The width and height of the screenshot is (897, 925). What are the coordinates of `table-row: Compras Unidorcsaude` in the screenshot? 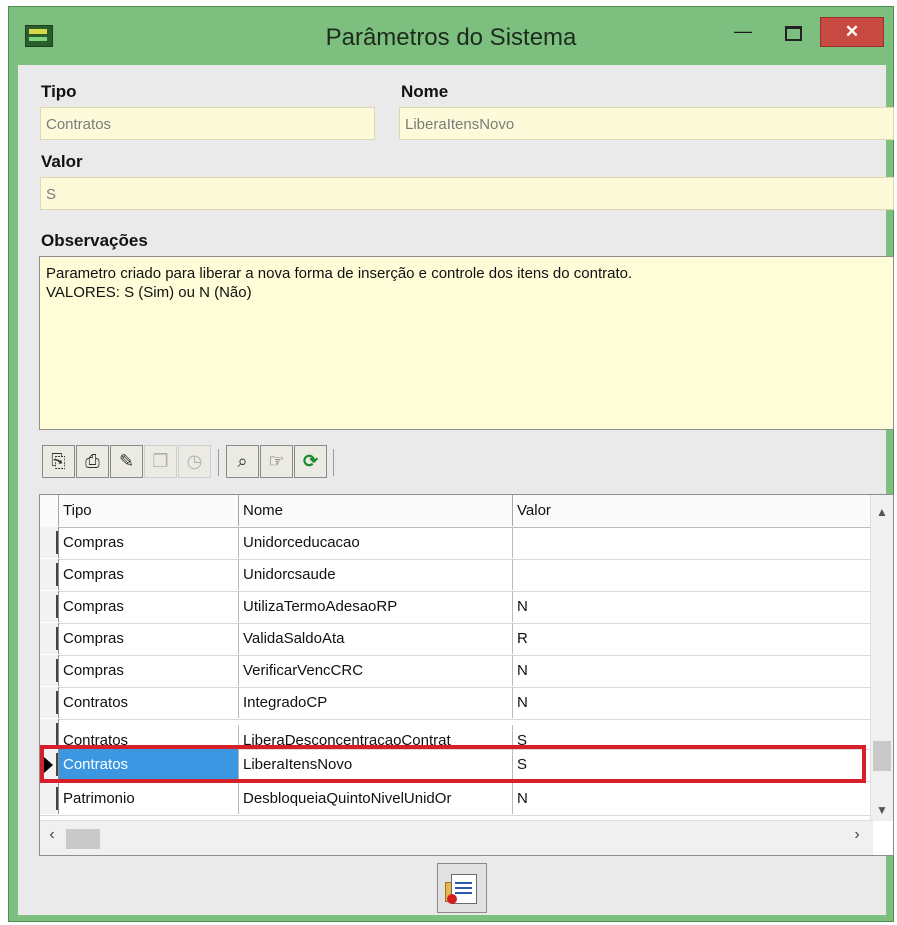 It's located at (456, 575).